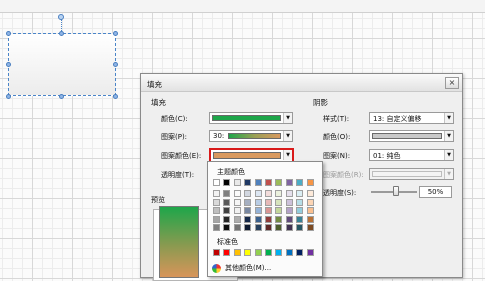  What do you see at coordinates (61, 33) in the screenshot?
I see `resize-handle-top` at bounding box center [61, 33].